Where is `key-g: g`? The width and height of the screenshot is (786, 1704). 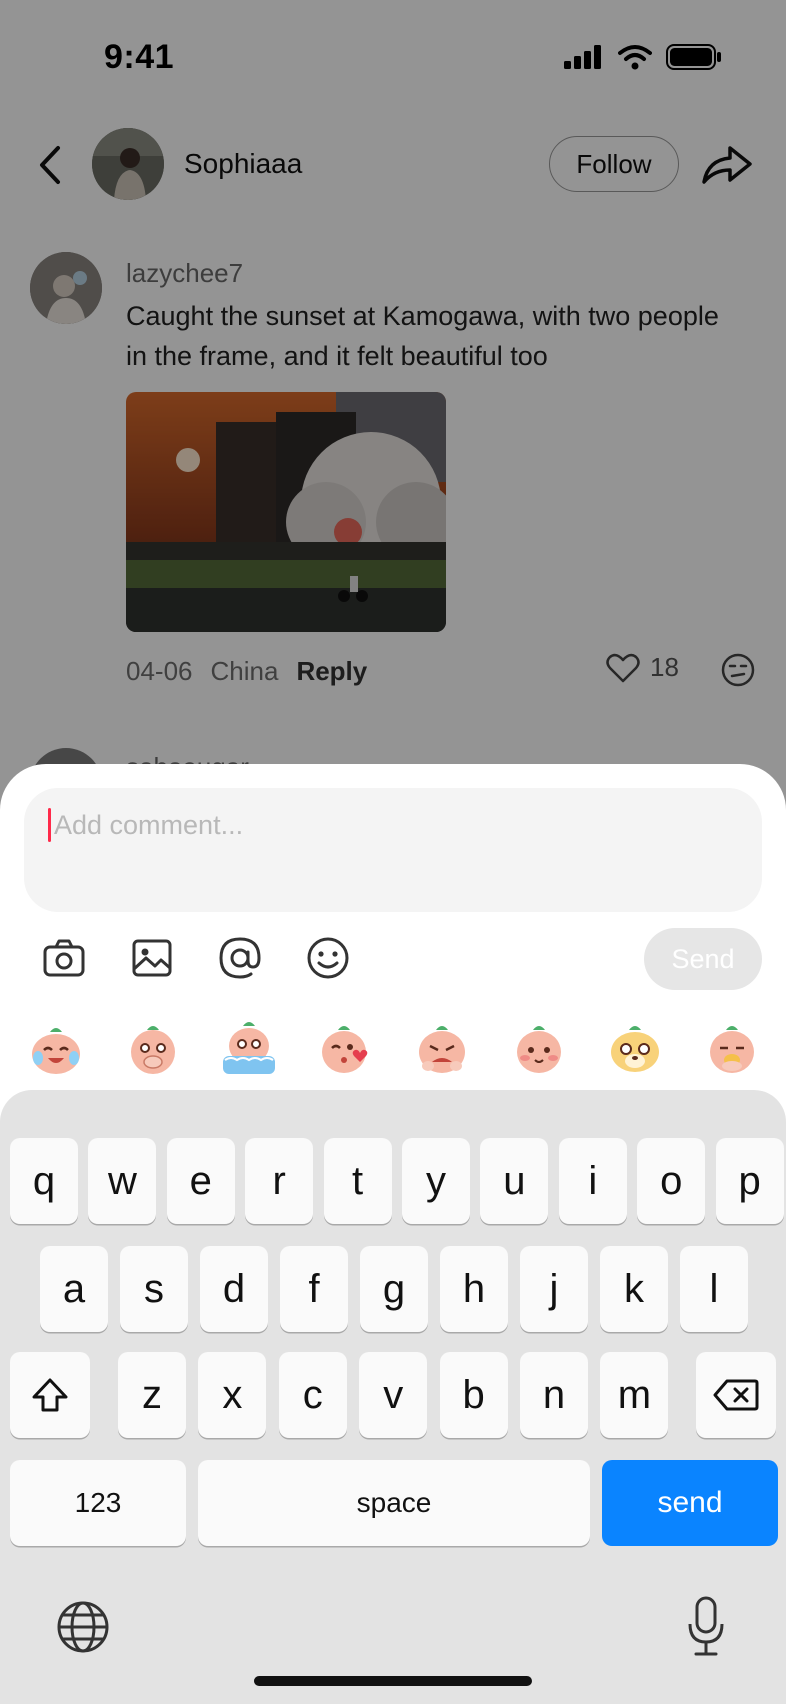 key-g: g is located at coordinates (394, 1289).